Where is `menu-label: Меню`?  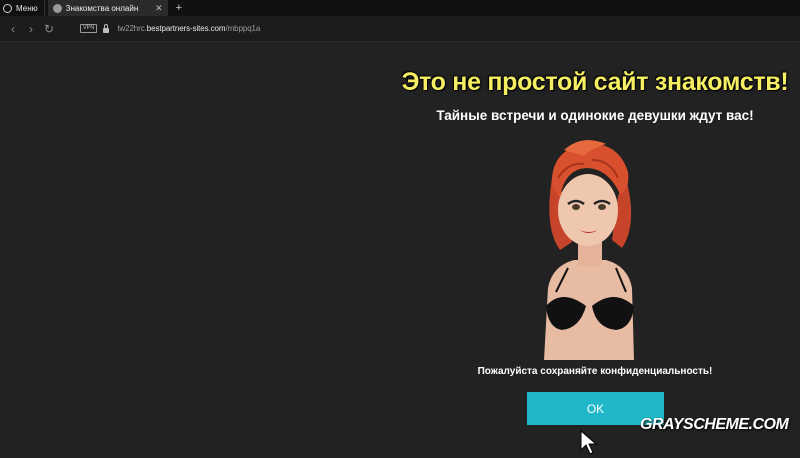
menu-label: Меню is located at coordinates (27, 8).